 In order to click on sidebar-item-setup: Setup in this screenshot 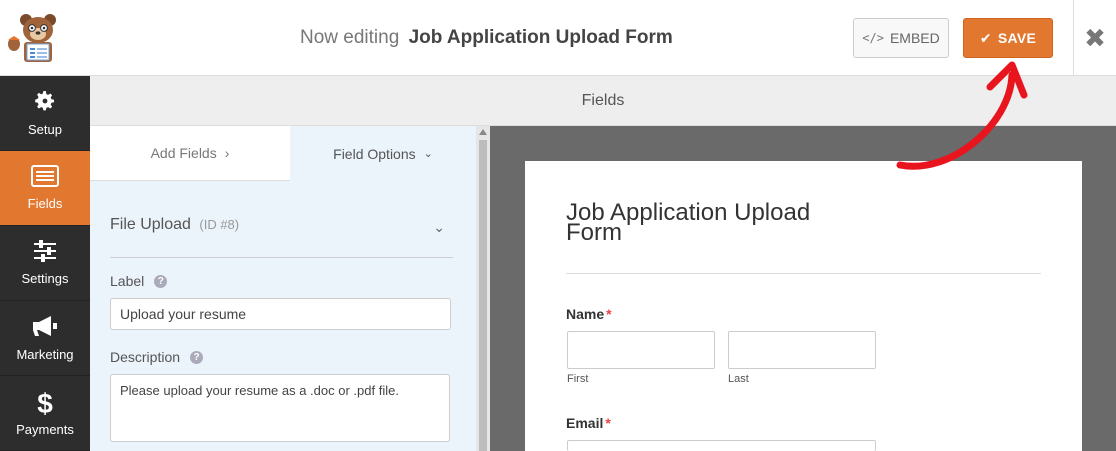, I will do `click(45, 113)`.